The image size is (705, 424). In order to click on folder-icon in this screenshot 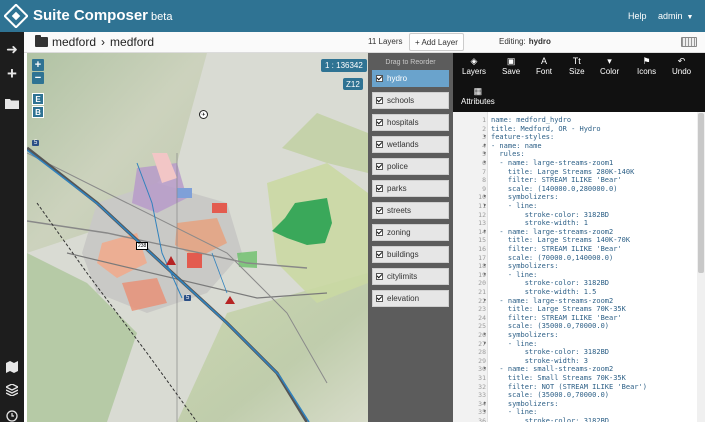, I will do `click(12, 103)`.